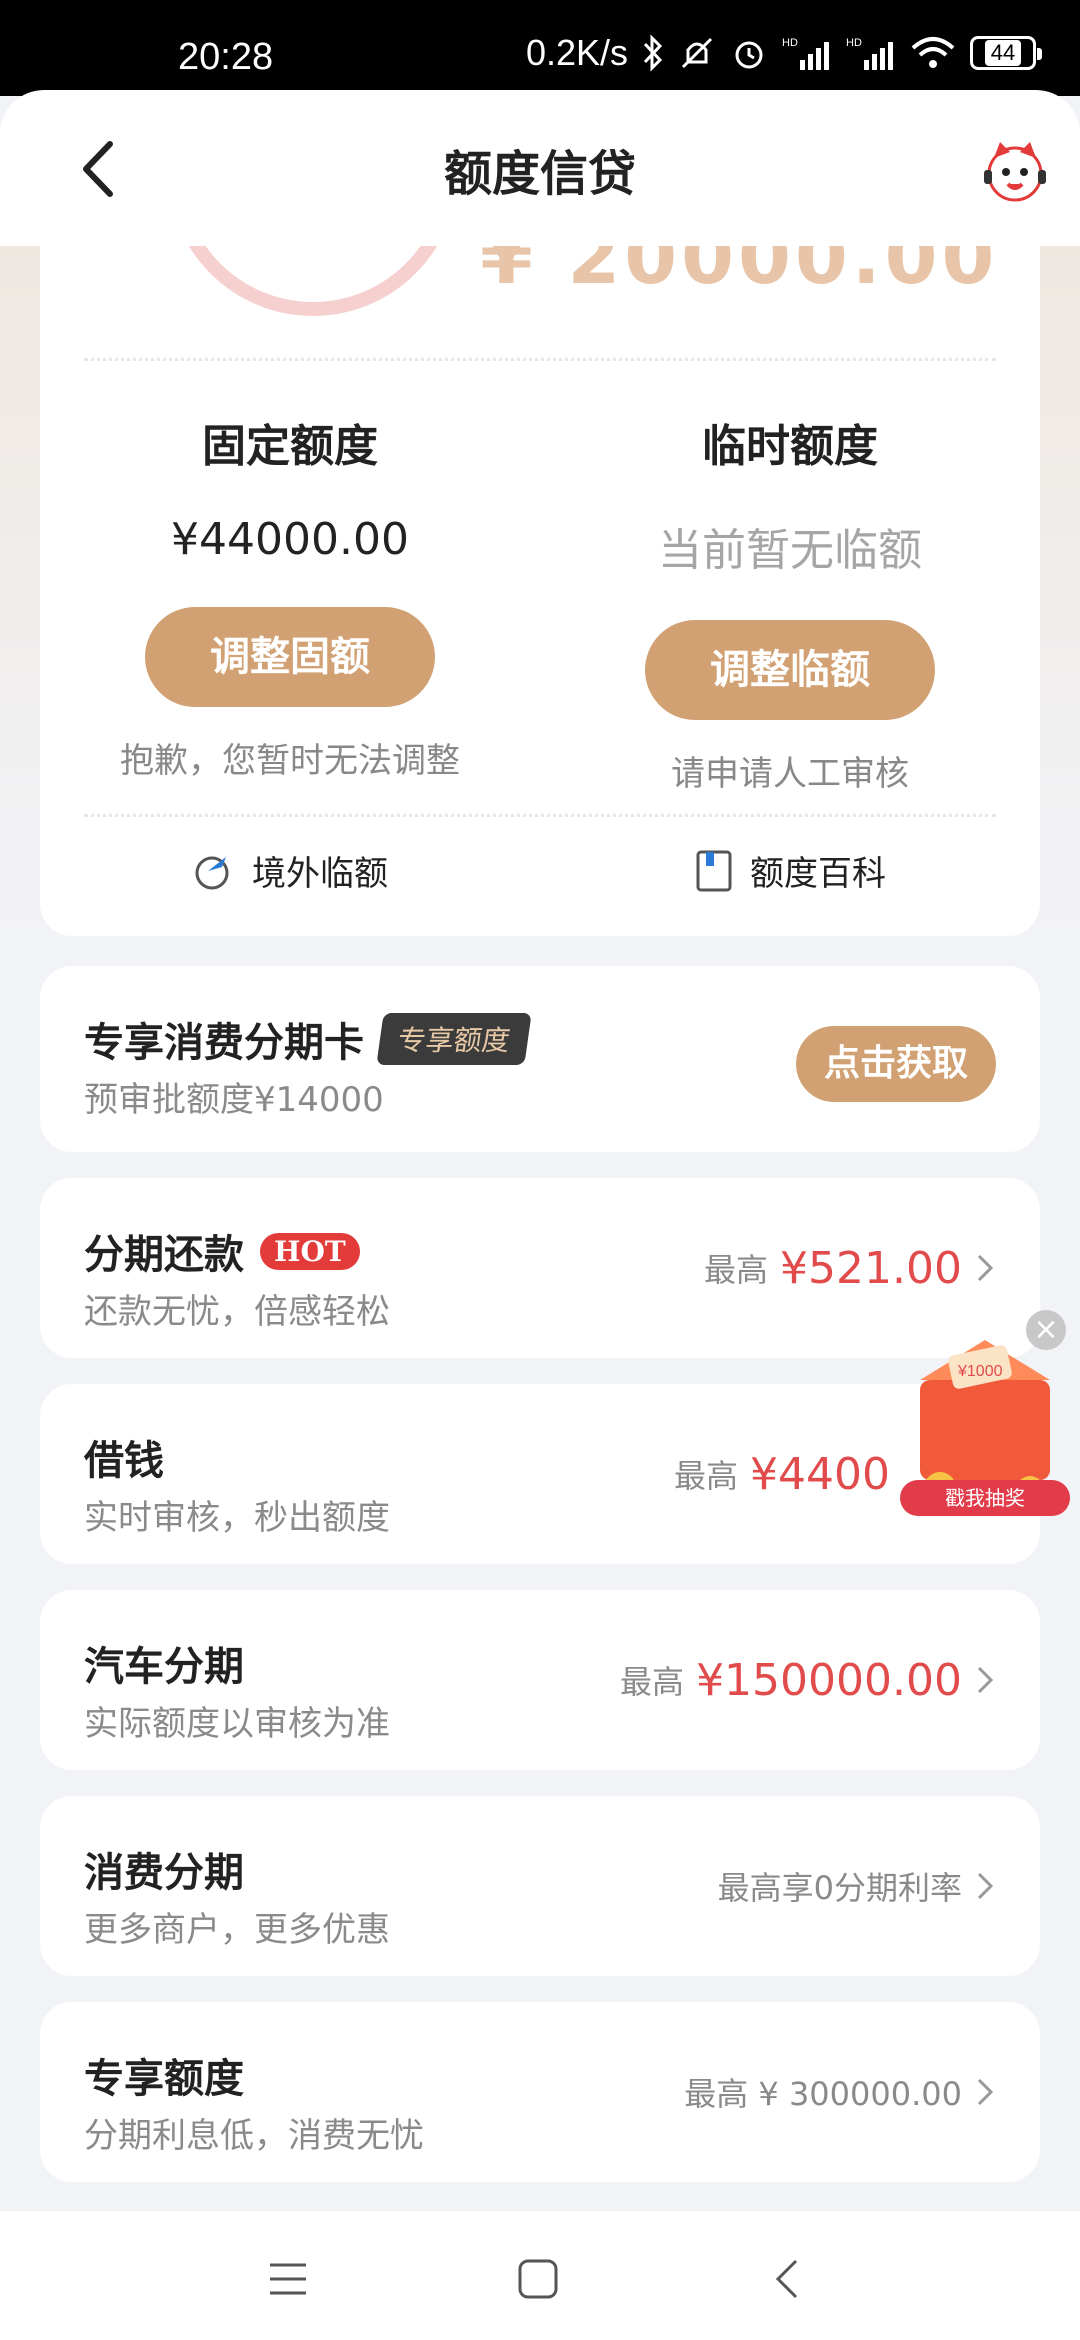 This screenshot has height=2340, width=1080. What do you see at coordinates (290, 657) in the screenshot?
I see `adjust-fixed-button: 调整固额` at bounding box center [290, 657].